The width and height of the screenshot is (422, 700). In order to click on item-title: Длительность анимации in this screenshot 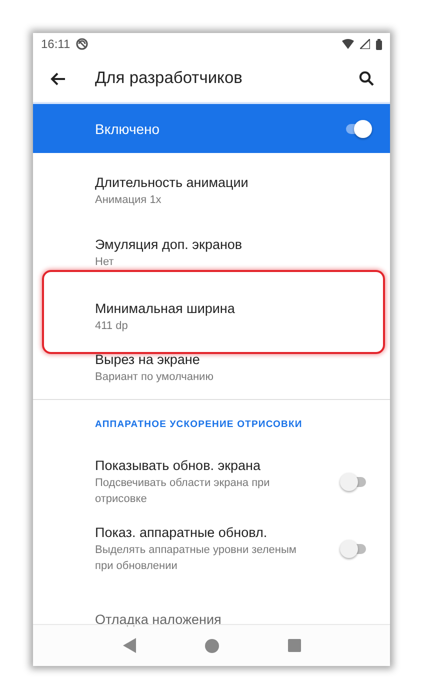, I will do `click(172, 182)`.